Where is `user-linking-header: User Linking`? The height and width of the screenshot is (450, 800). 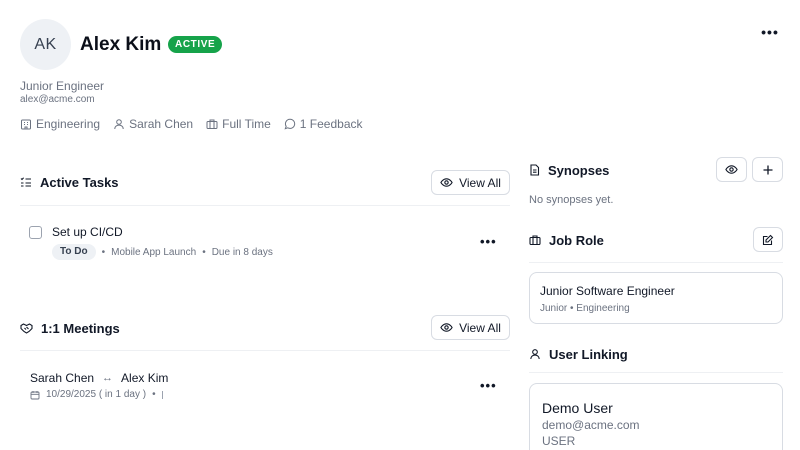
user-linking-header: User Linking is located at coordinates (578, 354).